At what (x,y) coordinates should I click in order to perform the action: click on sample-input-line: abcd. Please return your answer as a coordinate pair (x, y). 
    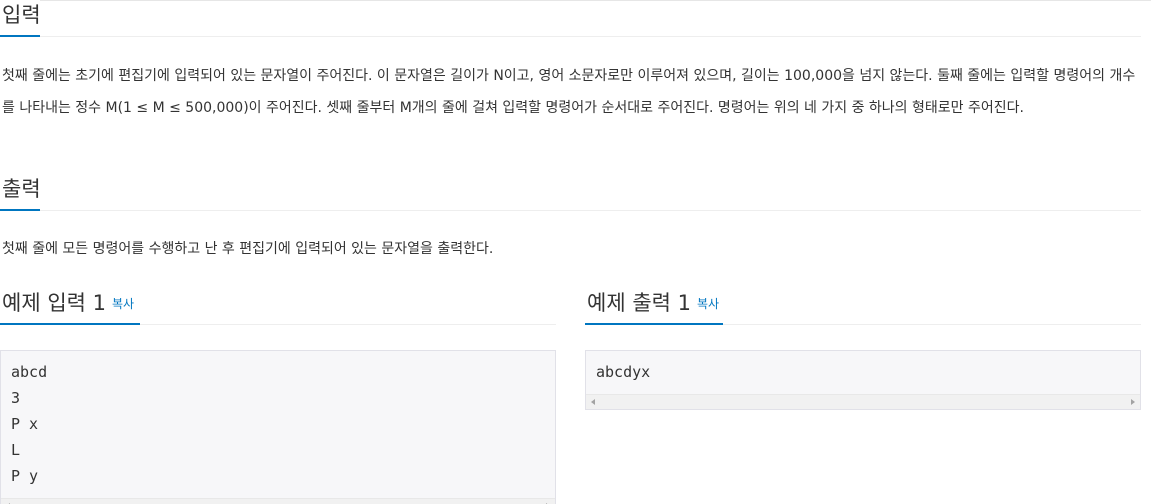
    Looking at the image, I should click on (29, 372).